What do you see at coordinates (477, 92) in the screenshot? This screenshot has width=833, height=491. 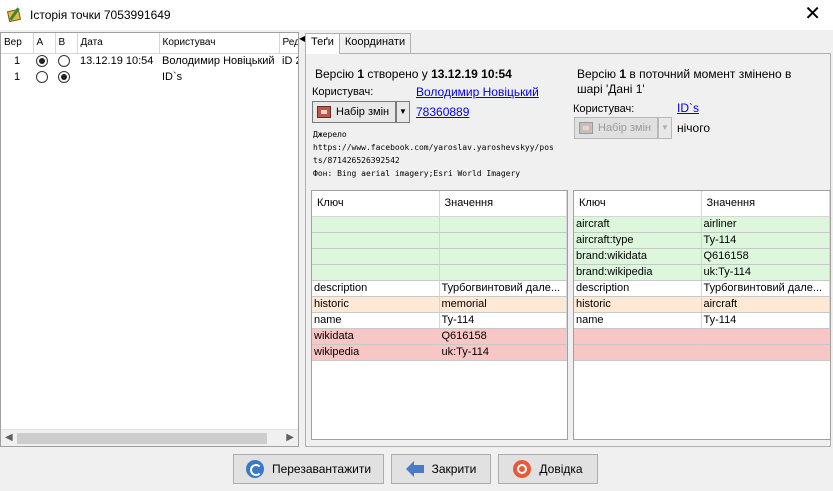 I see `user-link: Володимир Новіцький` at bounding box center [477, 92].